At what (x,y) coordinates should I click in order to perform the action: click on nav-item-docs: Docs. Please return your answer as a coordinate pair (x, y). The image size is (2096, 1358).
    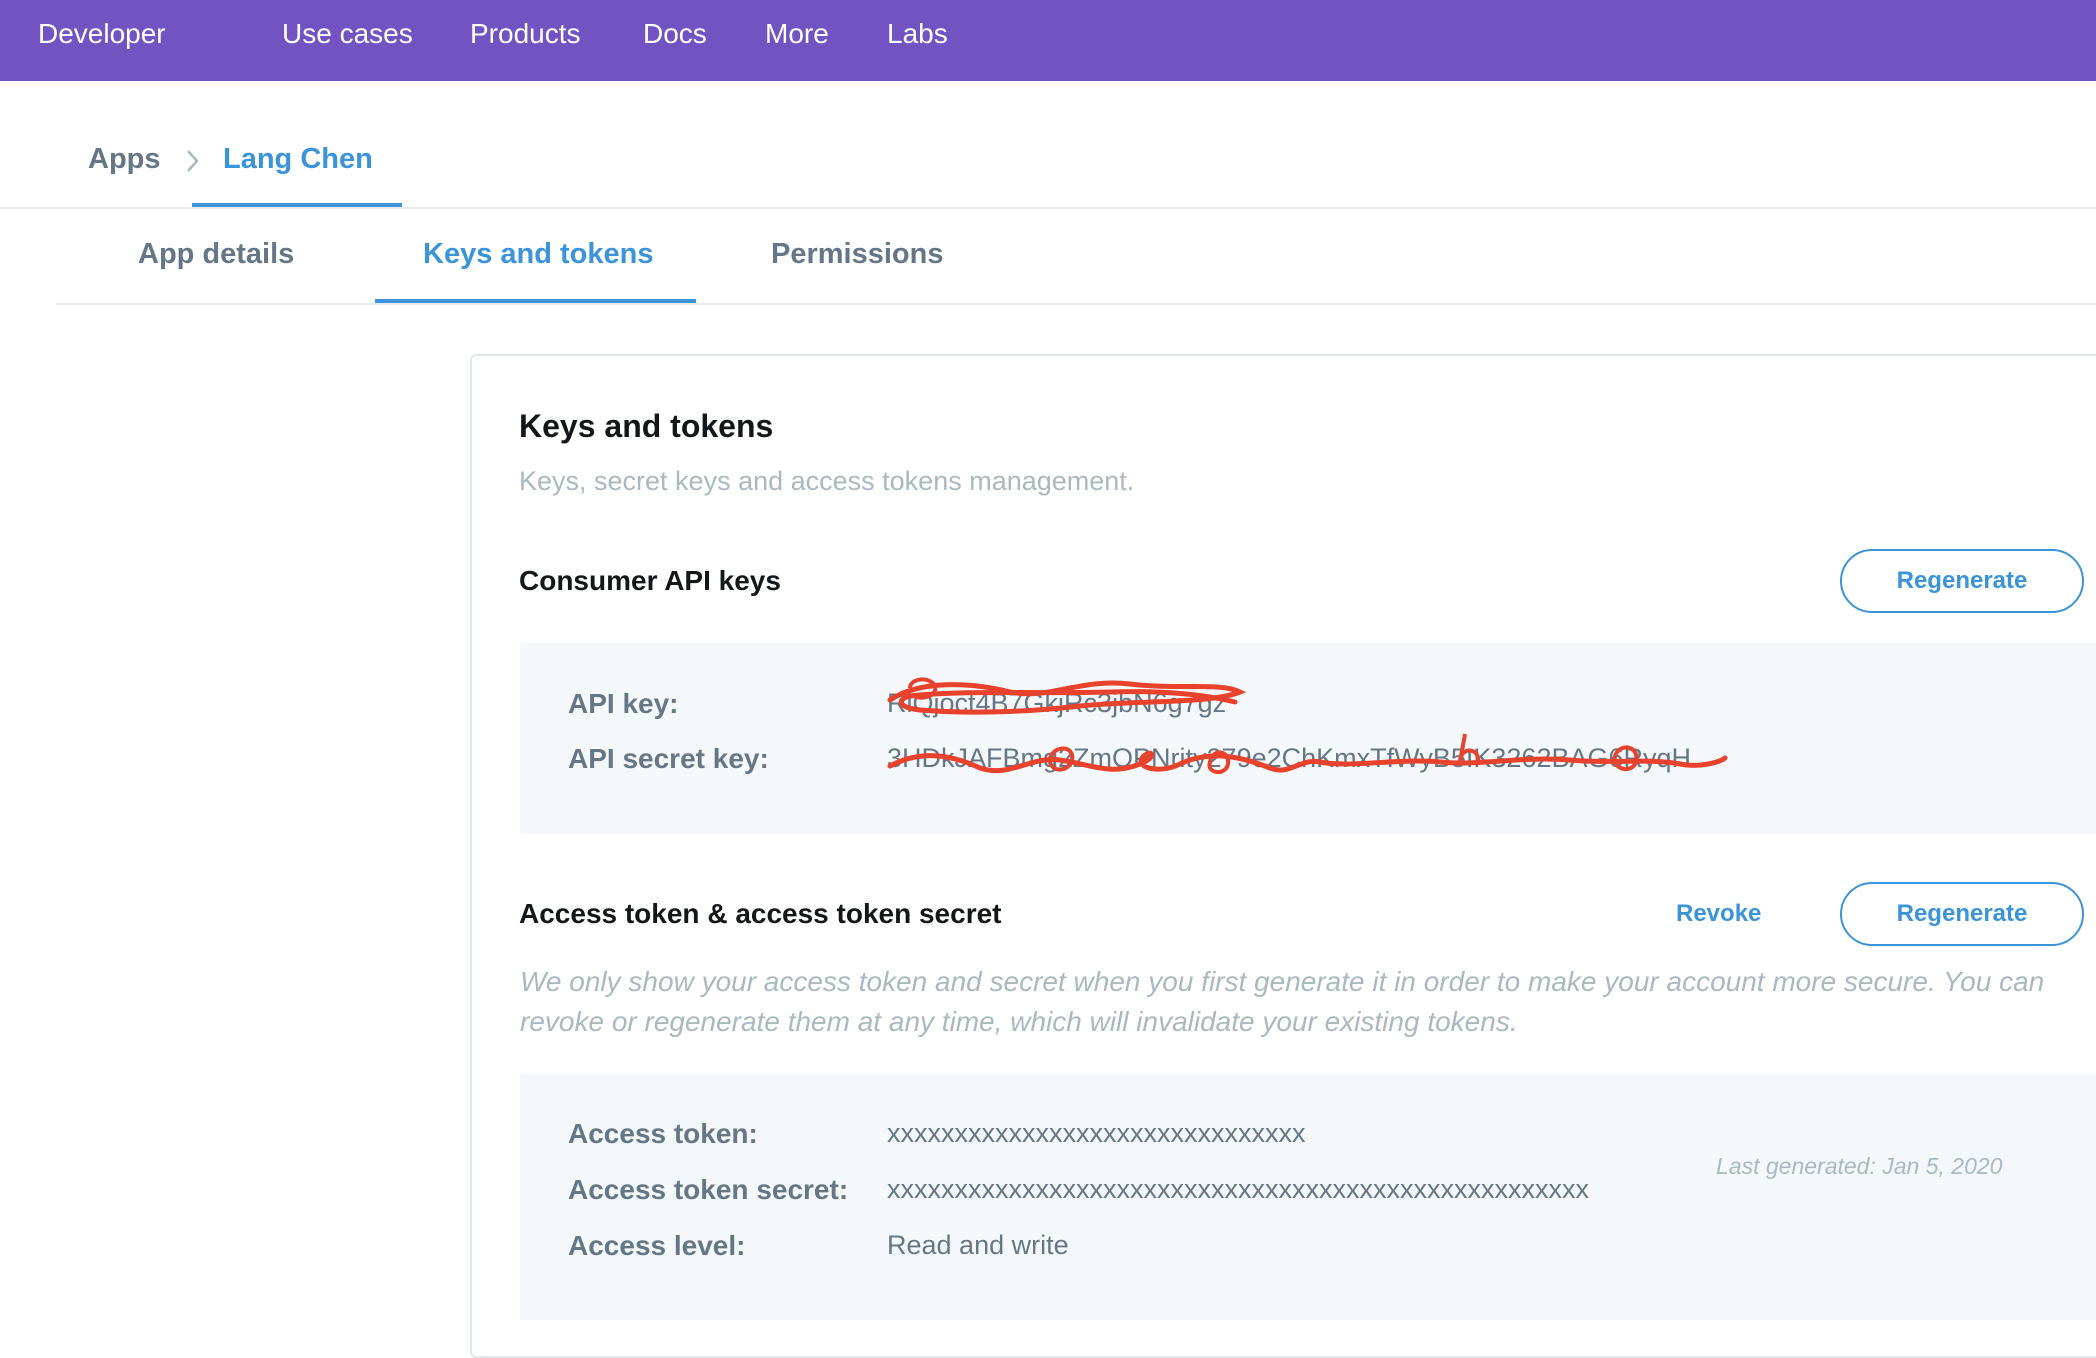
    Looking at the image, I should click on (675, 34).